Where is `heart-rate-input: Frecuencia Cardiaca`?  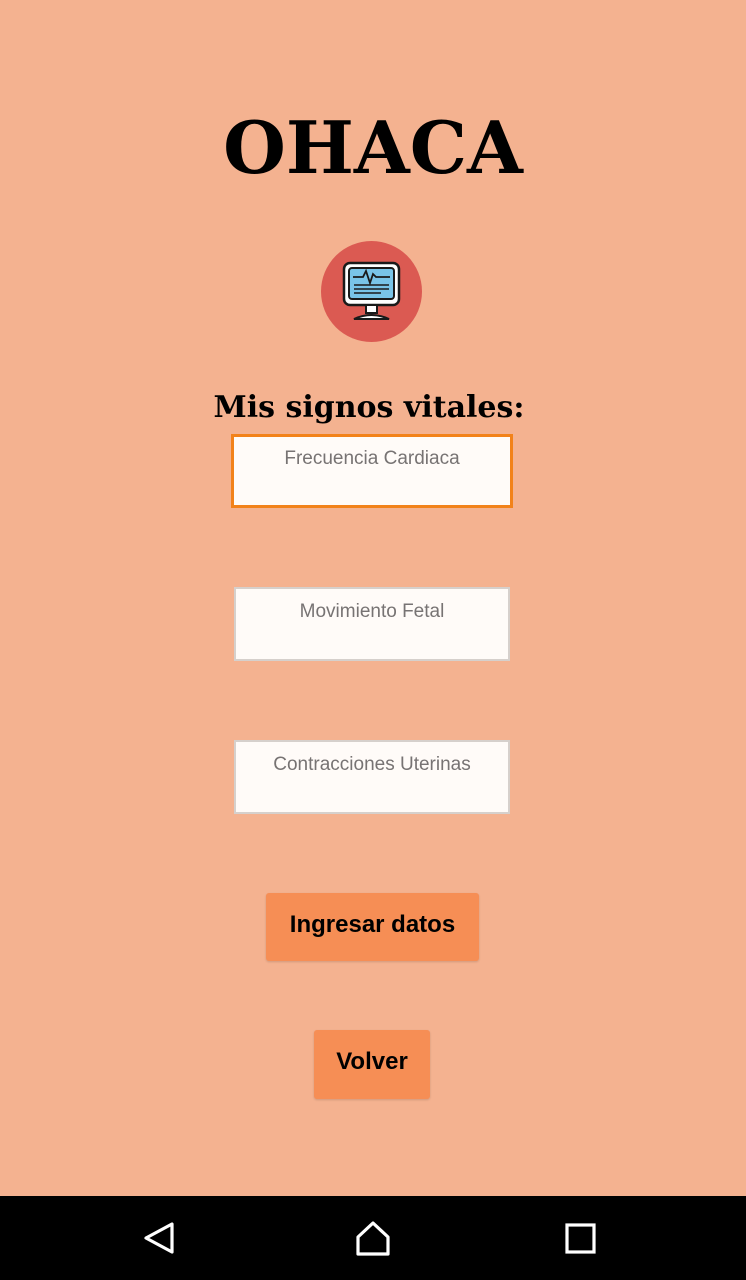 heart-rate-input: Frecuencia Cardiaca is located at coordinates (372, 471).